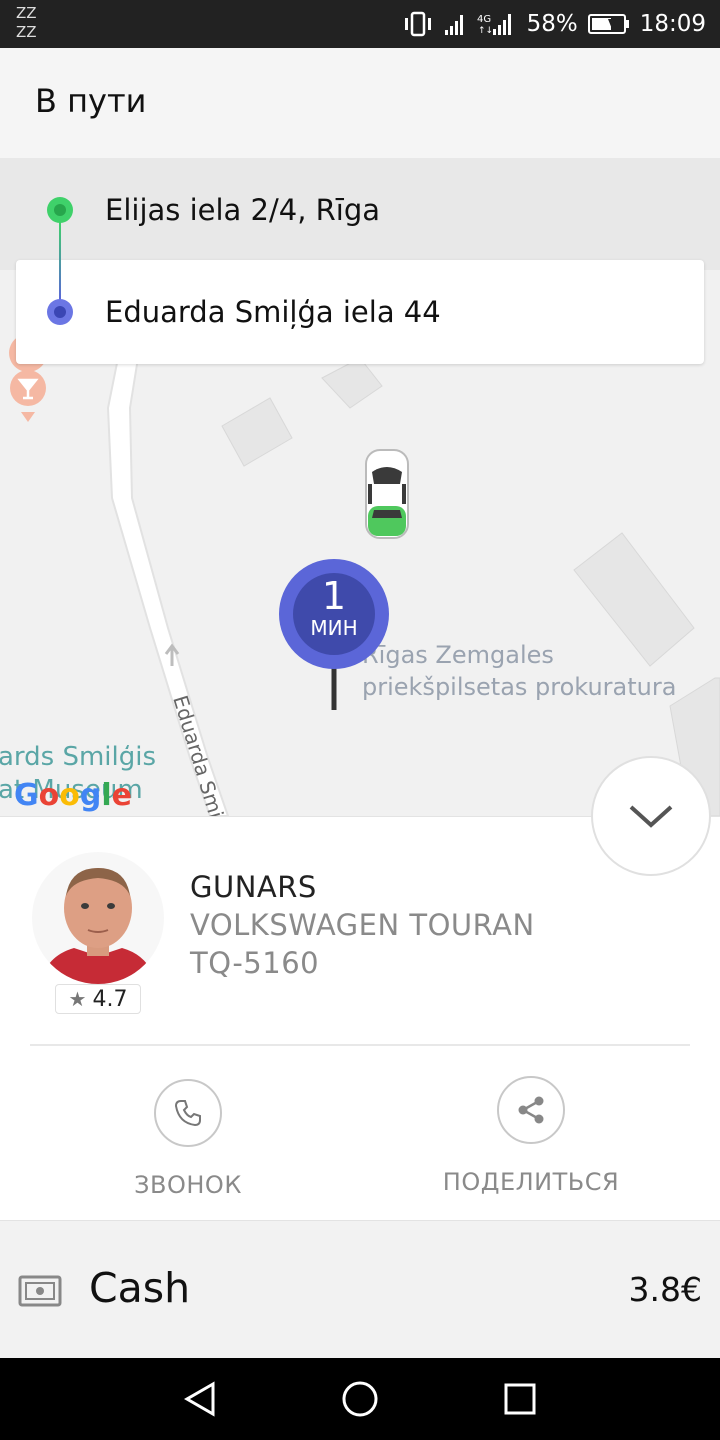 The width and height of the screenshot is (720, 1440). Describe the element at coordinates (242, 210) in the screenshot. I see `pickup-address: Elijas iela 2/4, Rīga` at that location.